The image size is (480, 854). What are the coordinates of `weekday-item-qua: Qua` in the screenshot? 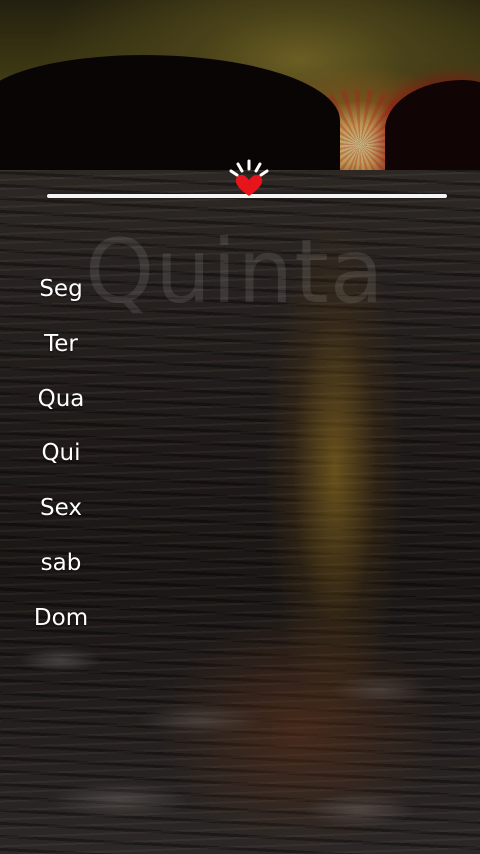 It's located at (61, 399).